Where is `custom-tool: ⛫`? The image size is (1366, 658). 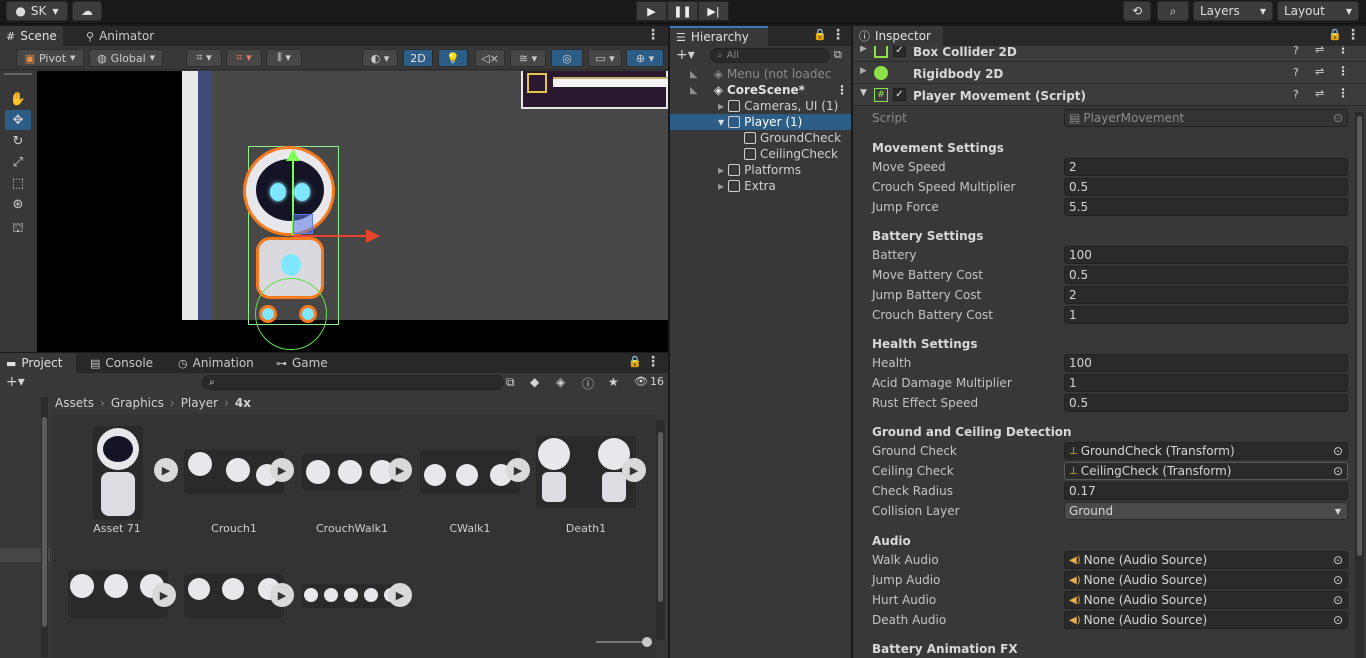 custom-tool: ⛫ is located at coordinates (18, 229).